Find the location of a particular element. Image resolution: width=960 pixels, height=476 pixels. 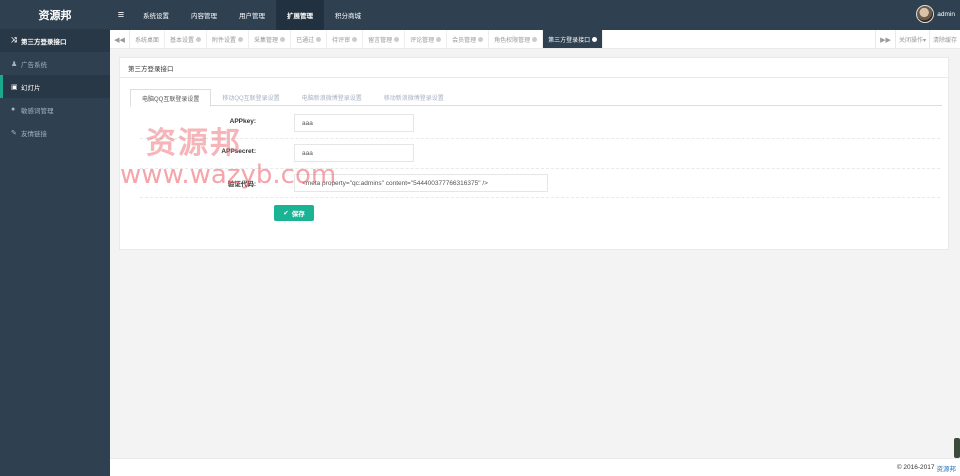

topnav-user-management: 用户管理 is located at coordinates (252, 15).